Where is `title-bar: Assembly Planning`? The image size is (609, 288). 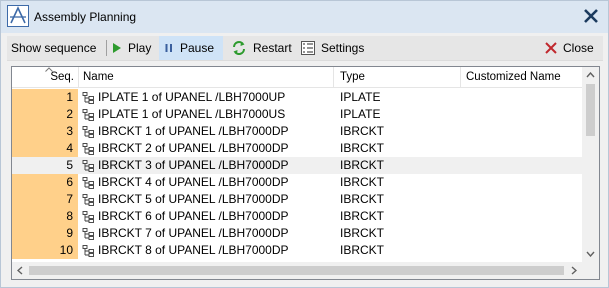
title-bar: Assembly Planning is located at coordinates (304, 17).